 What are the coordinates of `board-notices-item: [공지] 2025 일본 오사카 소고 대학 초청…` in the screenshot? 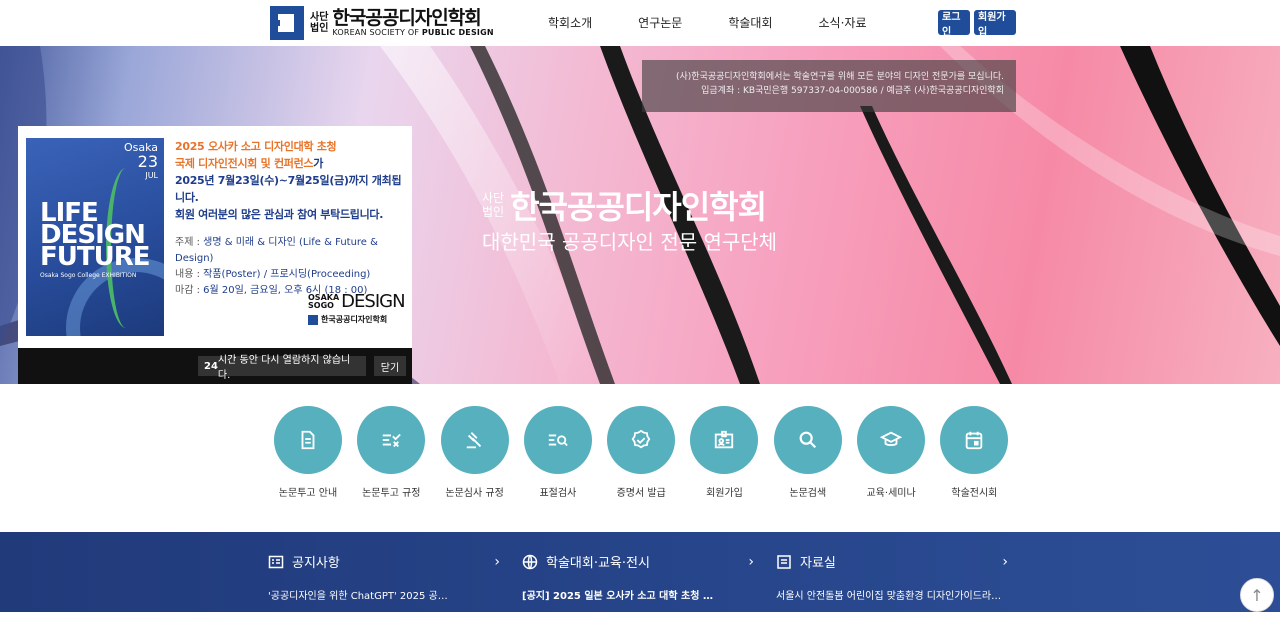 It's located at (384, 617).